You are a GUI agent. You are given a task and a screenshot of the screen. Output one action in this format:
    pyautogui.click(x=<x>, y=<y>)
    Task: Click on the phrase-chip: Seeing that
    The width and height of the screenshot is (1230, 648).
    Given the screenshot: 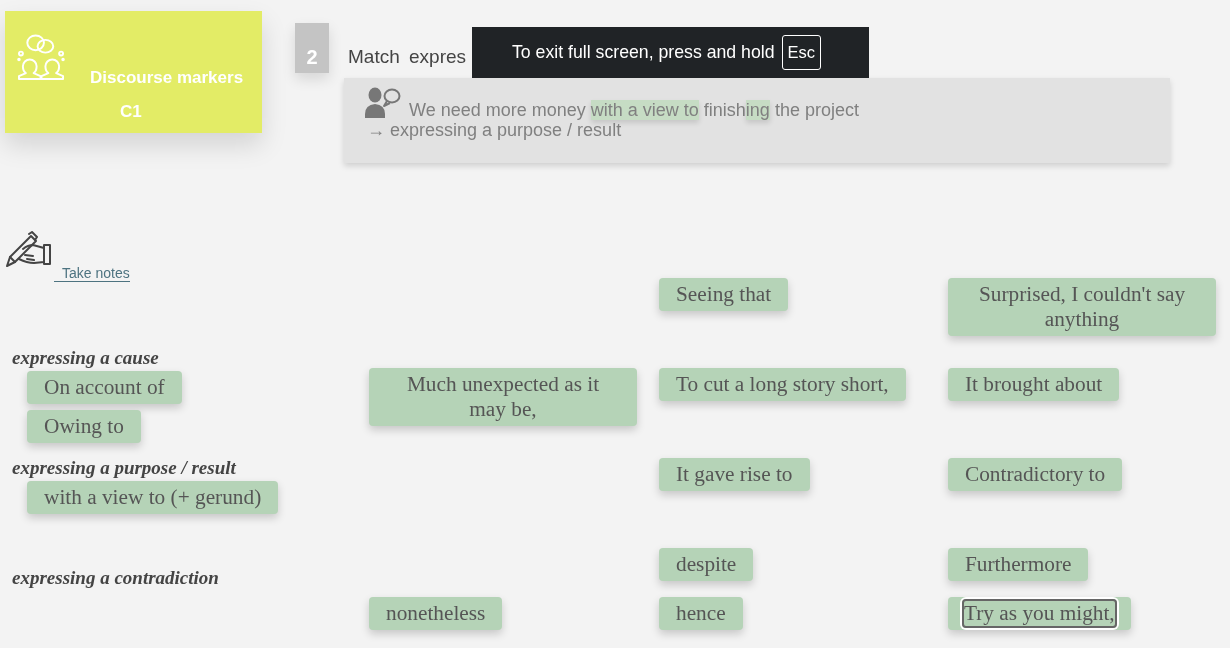 What is the action you would take?
    pyautogui.click(x=724, y=294)
    